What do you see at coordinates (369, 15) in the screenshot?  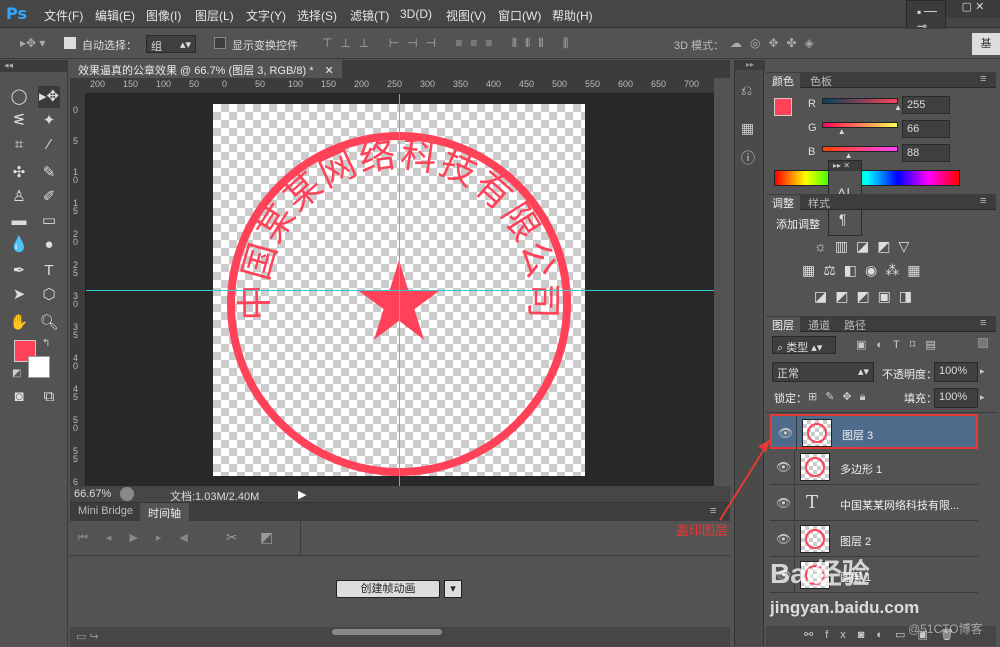 I see `menu-item: 滤镜(T)` at bounding box center [369, 15].